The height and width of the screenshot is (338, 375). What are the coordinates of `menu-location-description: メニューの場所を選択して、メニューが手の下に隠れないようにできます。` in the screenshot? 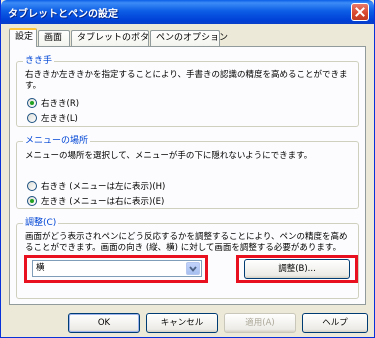 It's located at (169, 156).